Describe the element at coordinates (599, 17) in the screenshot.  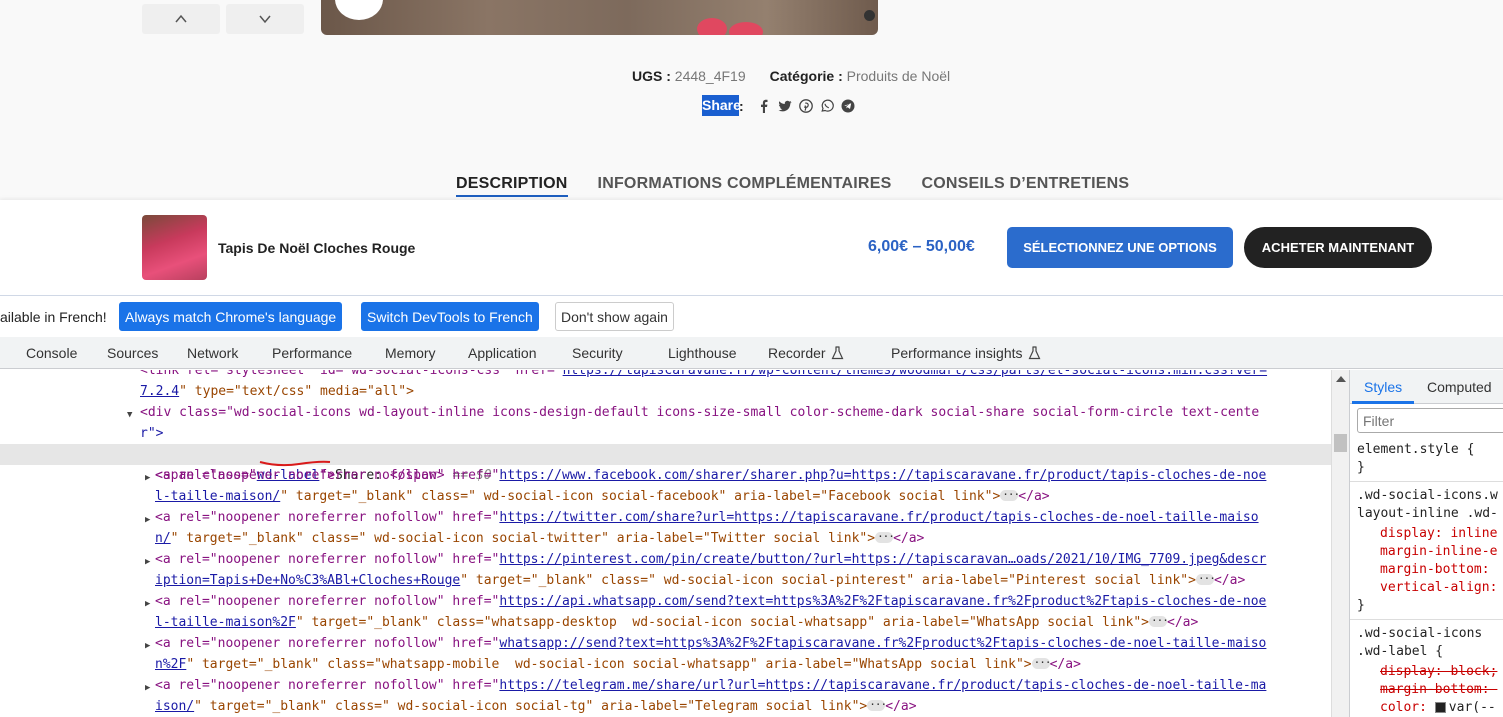
I see `product-main-image` at that location.